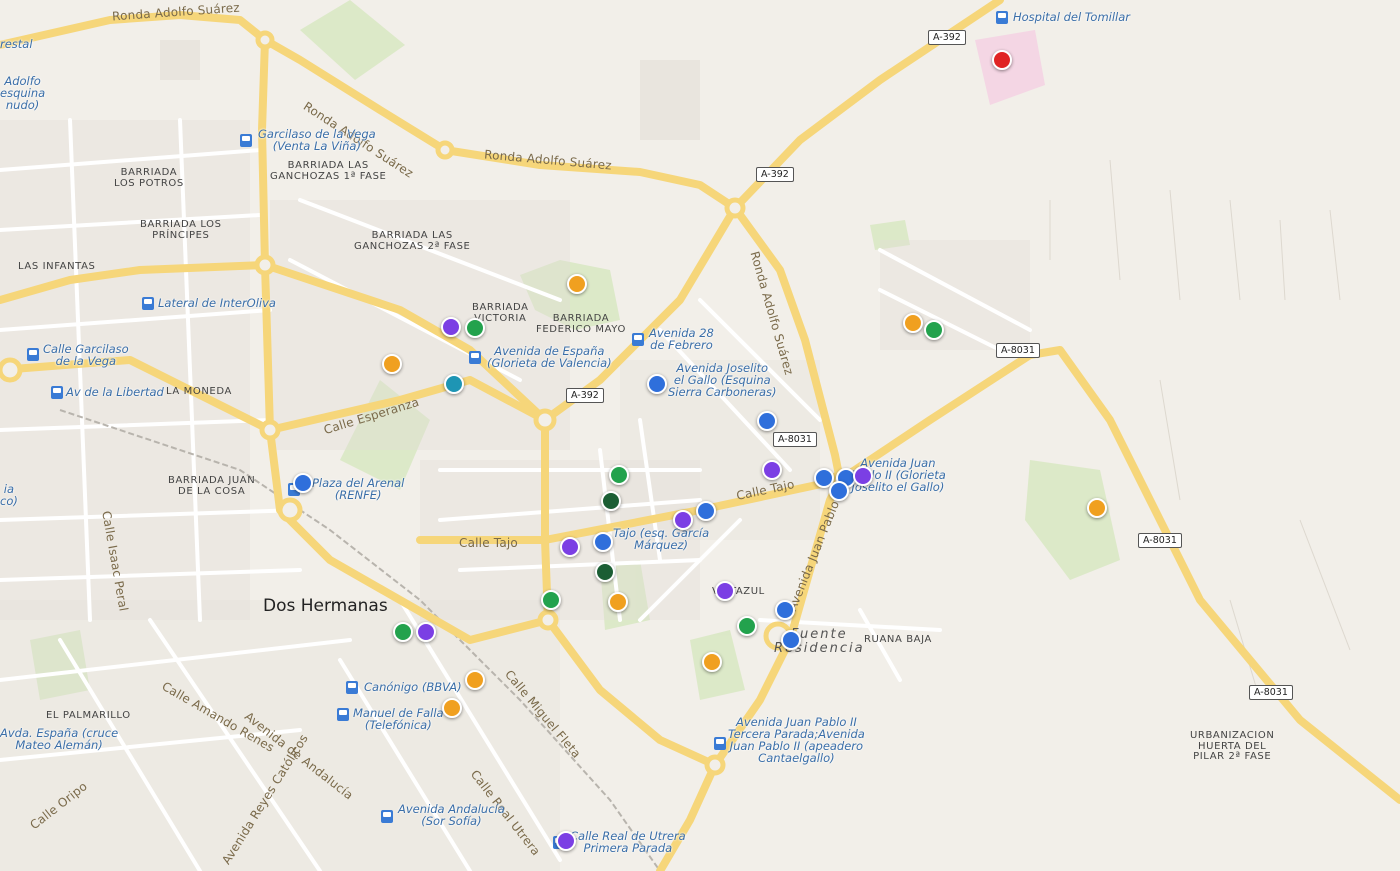 This screenshot has height=871, width=1400. I want to click on map-marker-red, so click(1002, 60).